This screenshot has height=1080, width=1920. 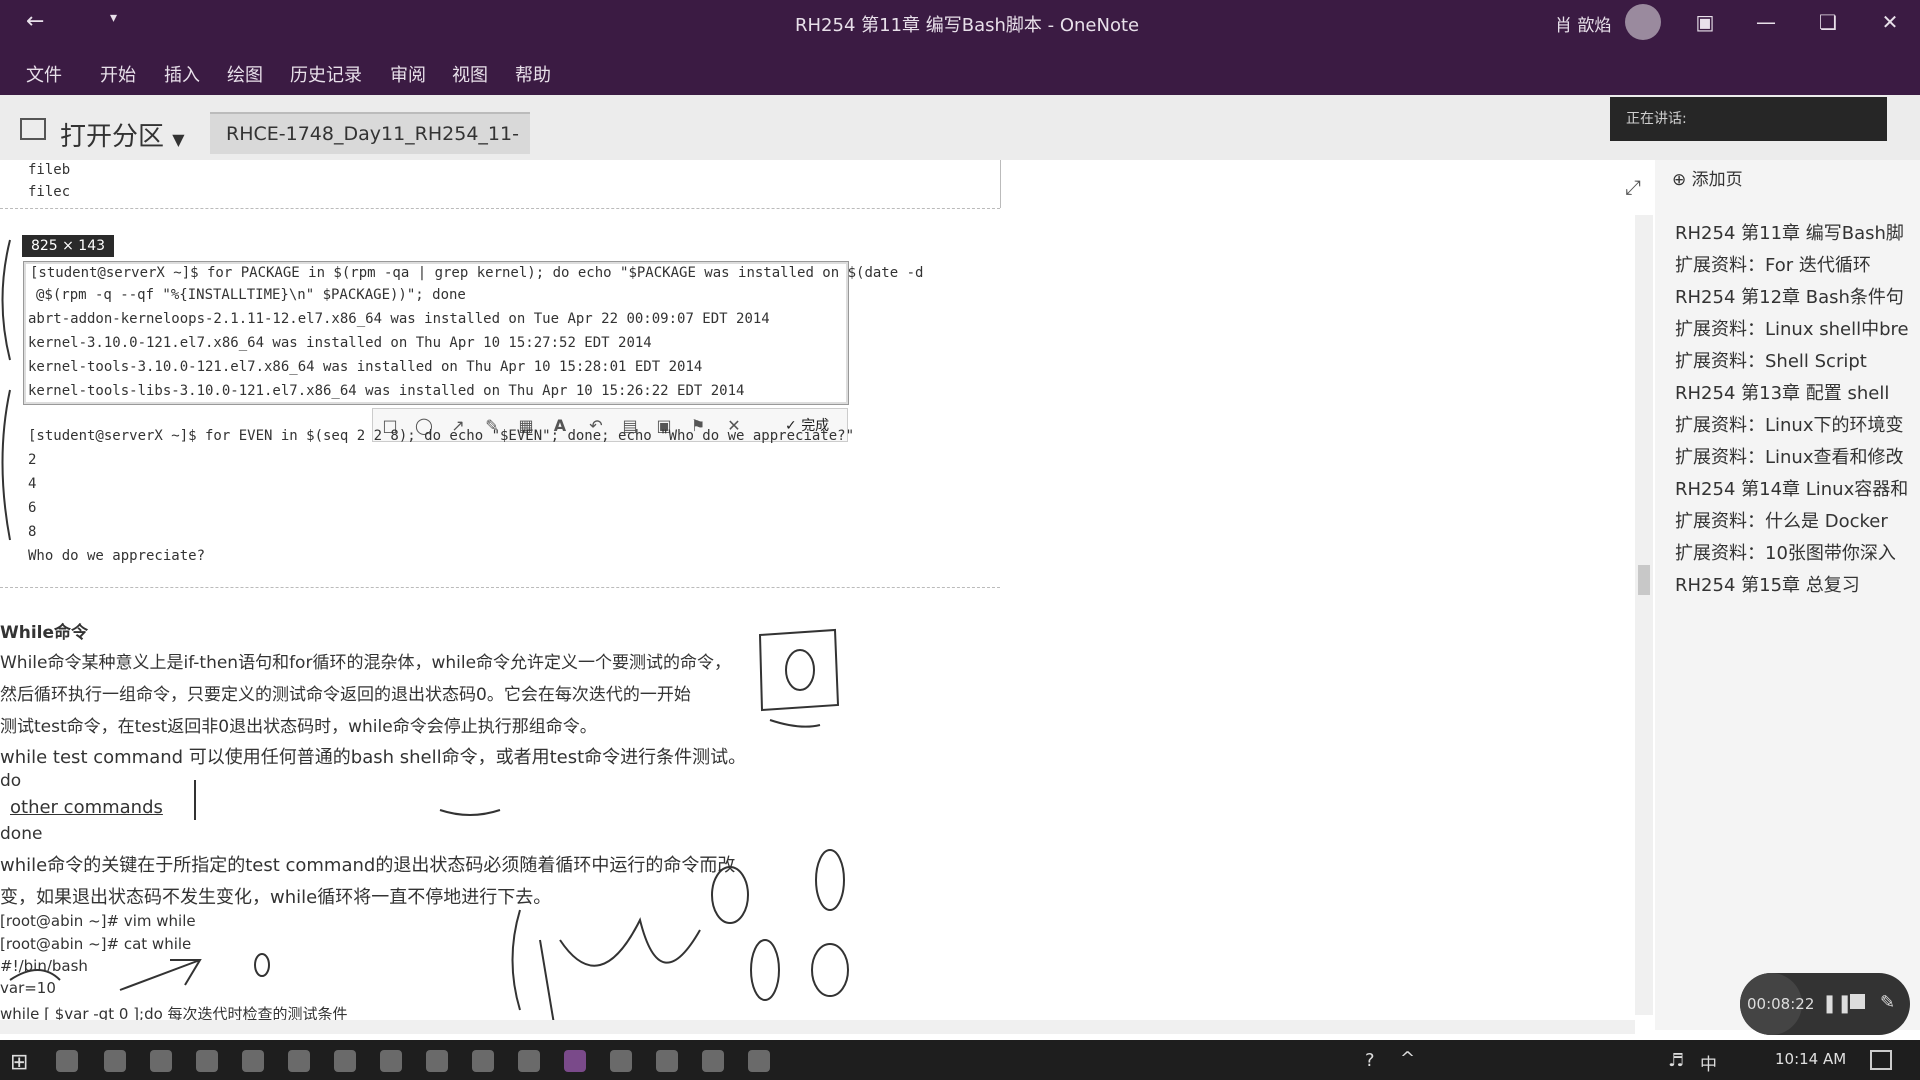 What do you see at coordinates (1781, 1004) in the screenshot?
I see `recording-time: 00:08:22` at bounding box center [1781, 1004].